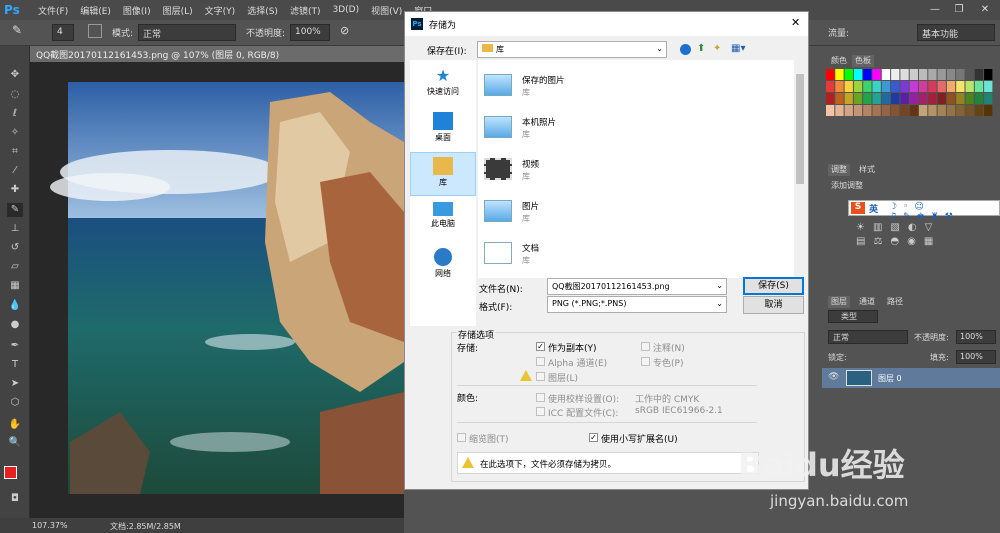 The height and width of the screenshot is (533, 1000). What do you see at coordinates (839, 61) in the screenshot?
I see `tab-color: 颜色` at bounding box center [839, 61].